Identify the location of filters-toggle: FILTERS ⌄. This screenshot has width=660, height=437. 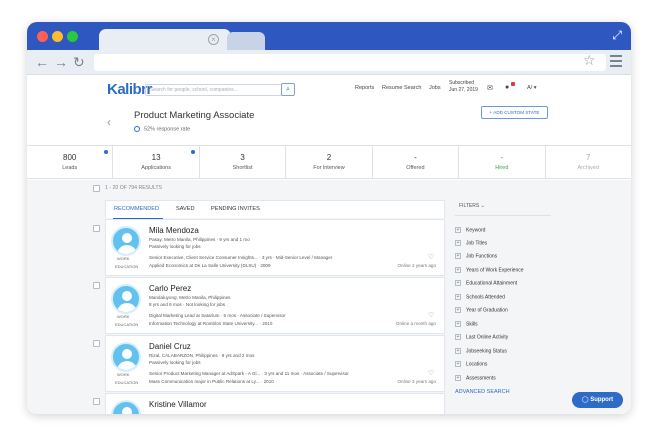
(502, 206).